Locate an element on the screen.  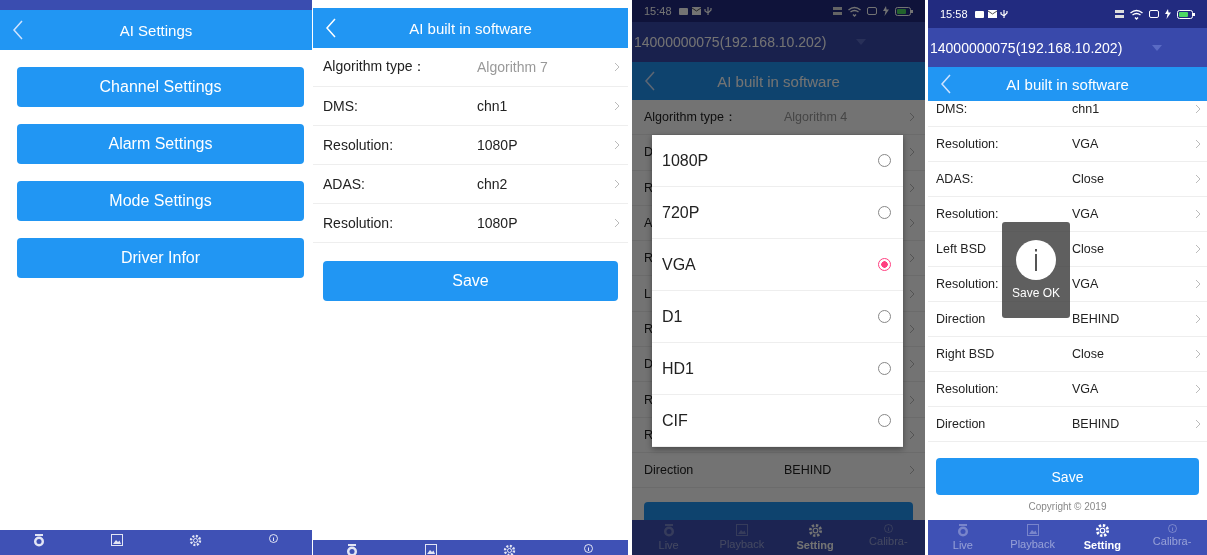
field-label: A is located at coordinates (648, 223).